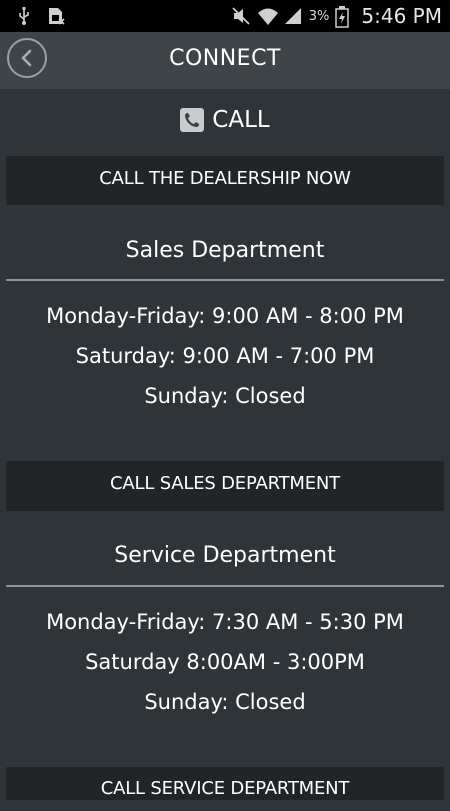 The image size is (450, 811). Describe the element at coordinates (225, 396) in the screenshot. I see `sales-hours-sunday: Sunday: Closed` at that location.